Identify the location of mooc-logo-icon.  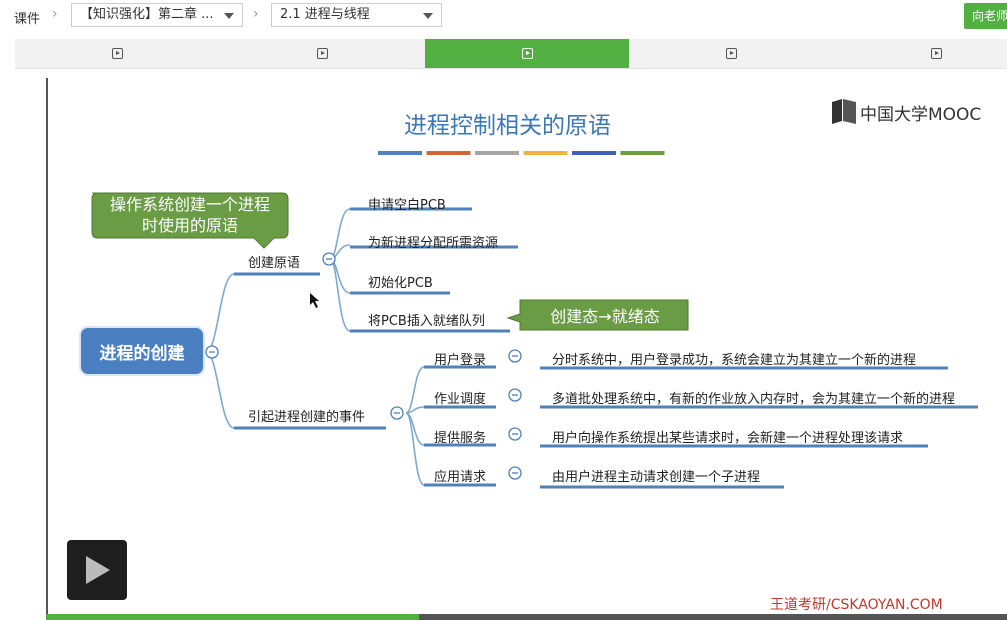
(844, 111).